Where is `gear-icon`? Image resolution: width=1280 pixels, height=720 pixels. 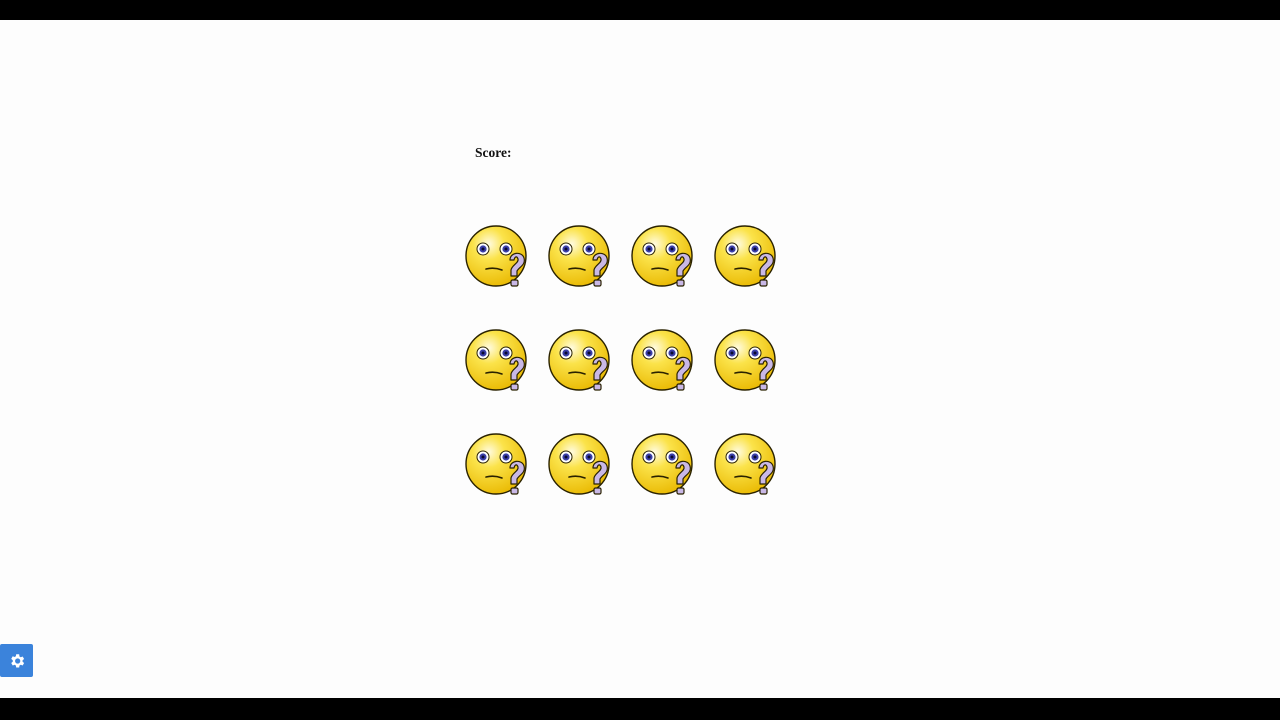
gear-icon is located at coordinates (17, 660).